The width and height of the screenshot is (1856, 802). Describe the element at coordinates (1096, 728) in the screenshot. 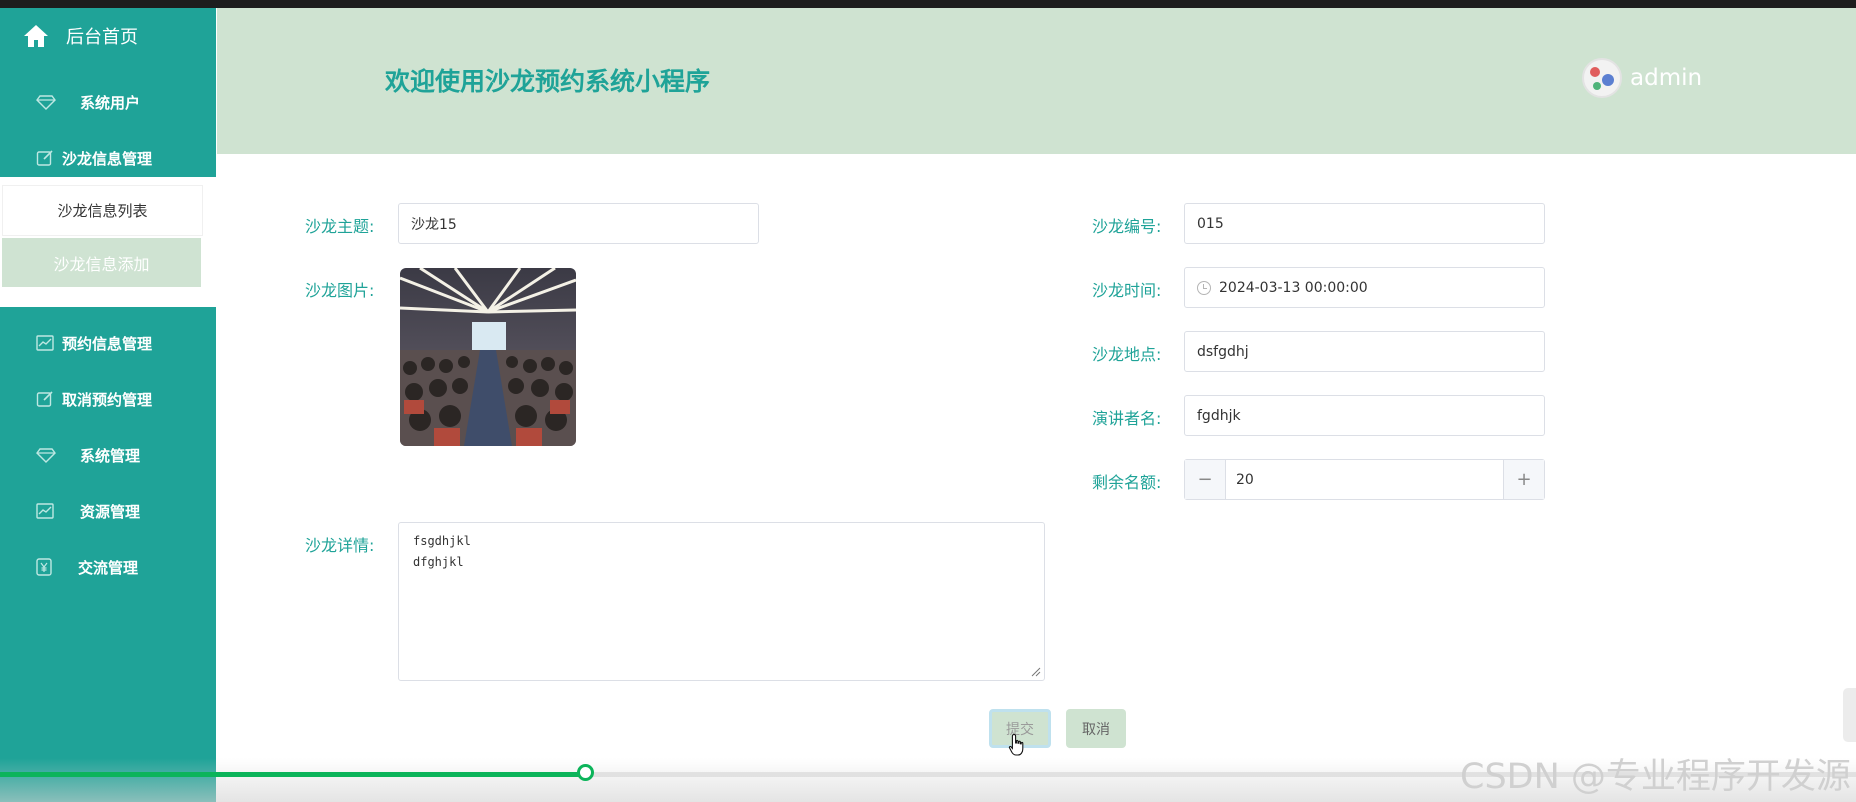

I see `cancel-button: 取消` at that location.